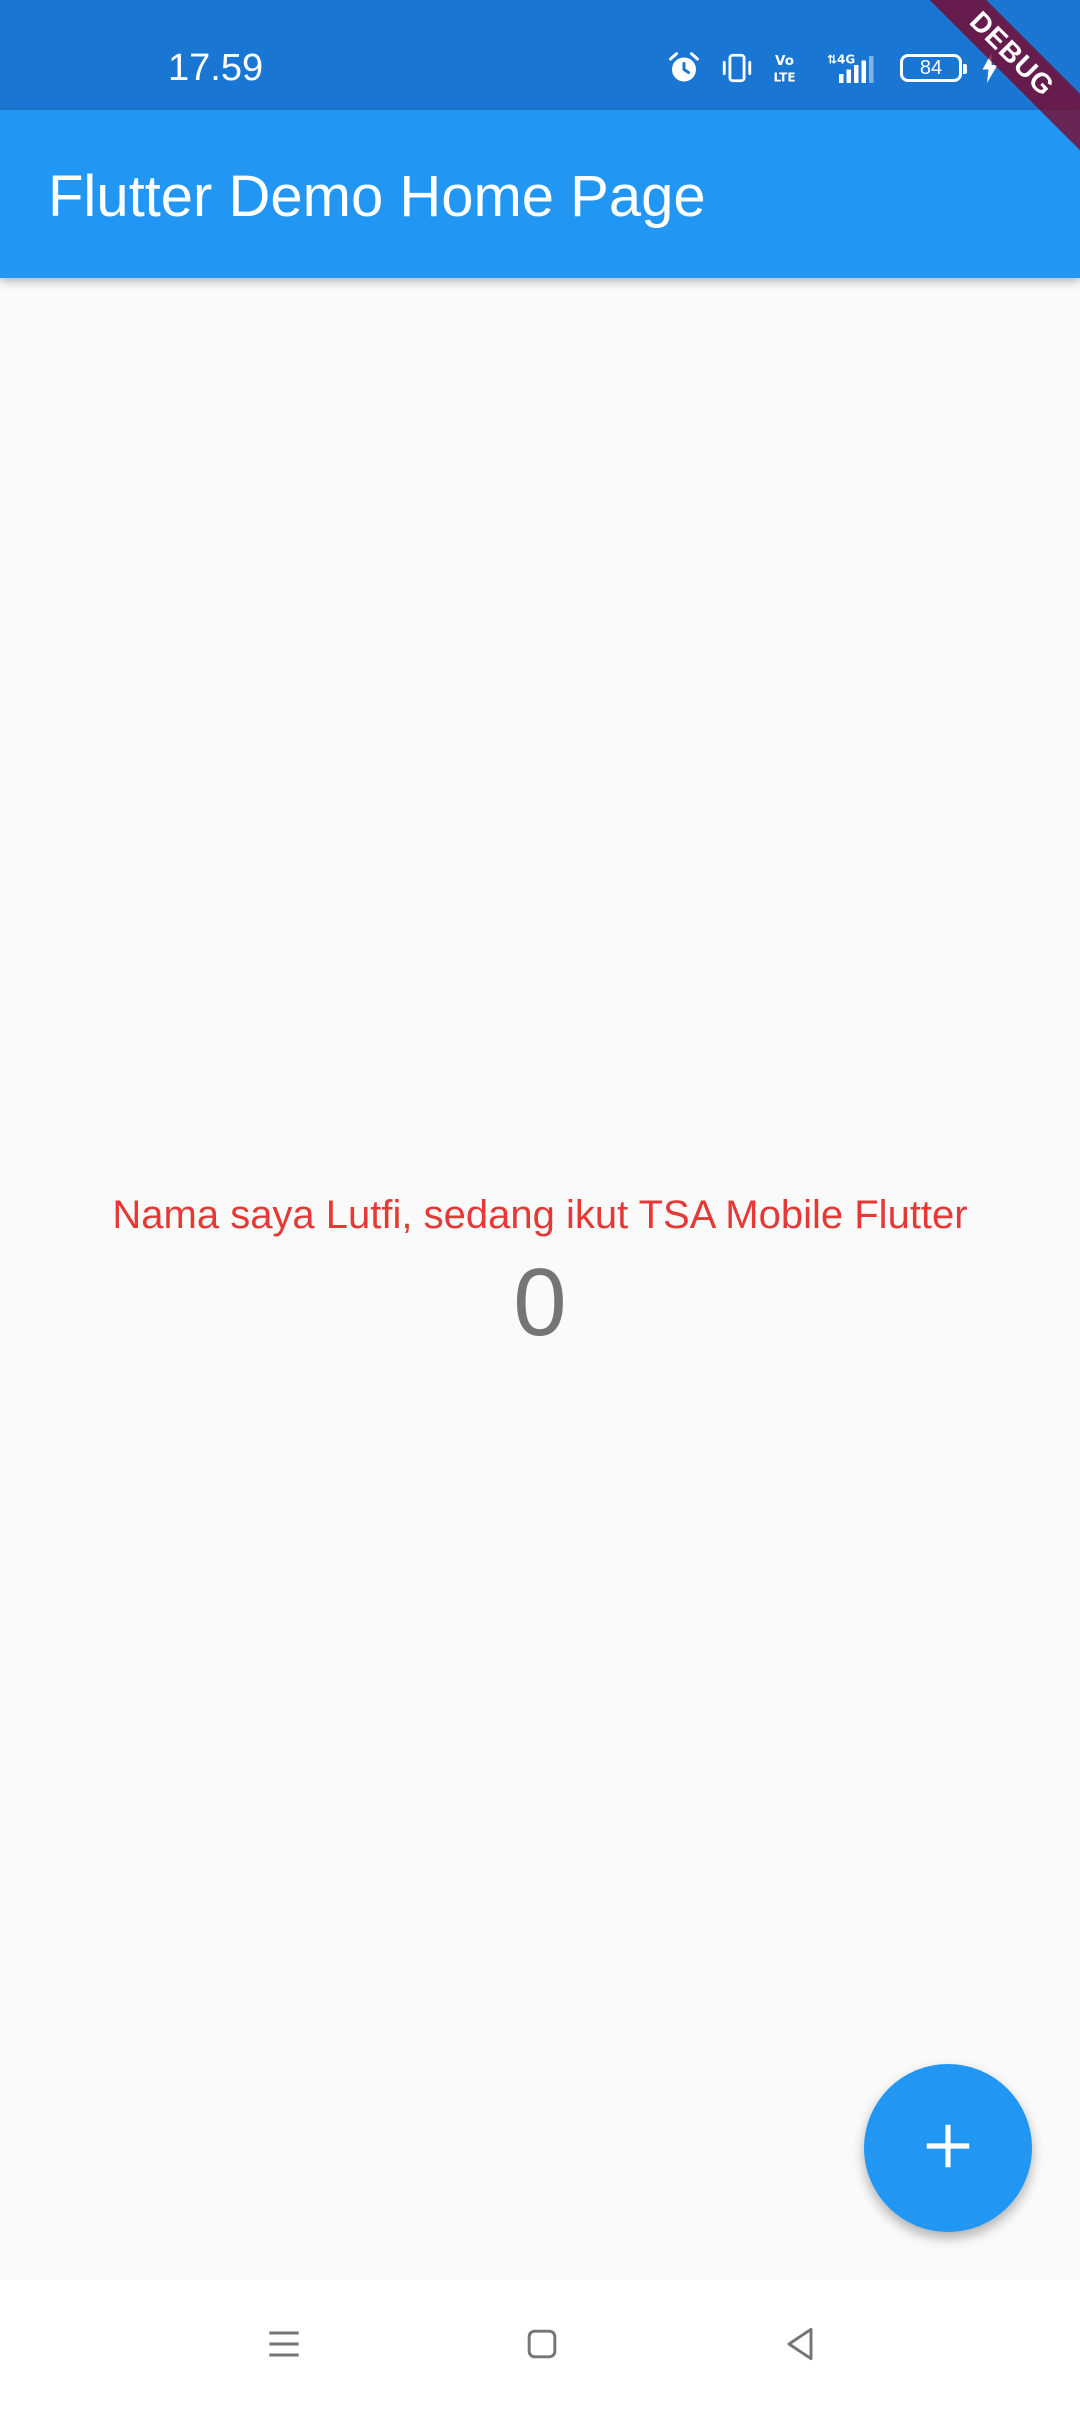 This screenshot has height=2412, width=1080. I want to click on svg-text: LTE, so click(785, 78).